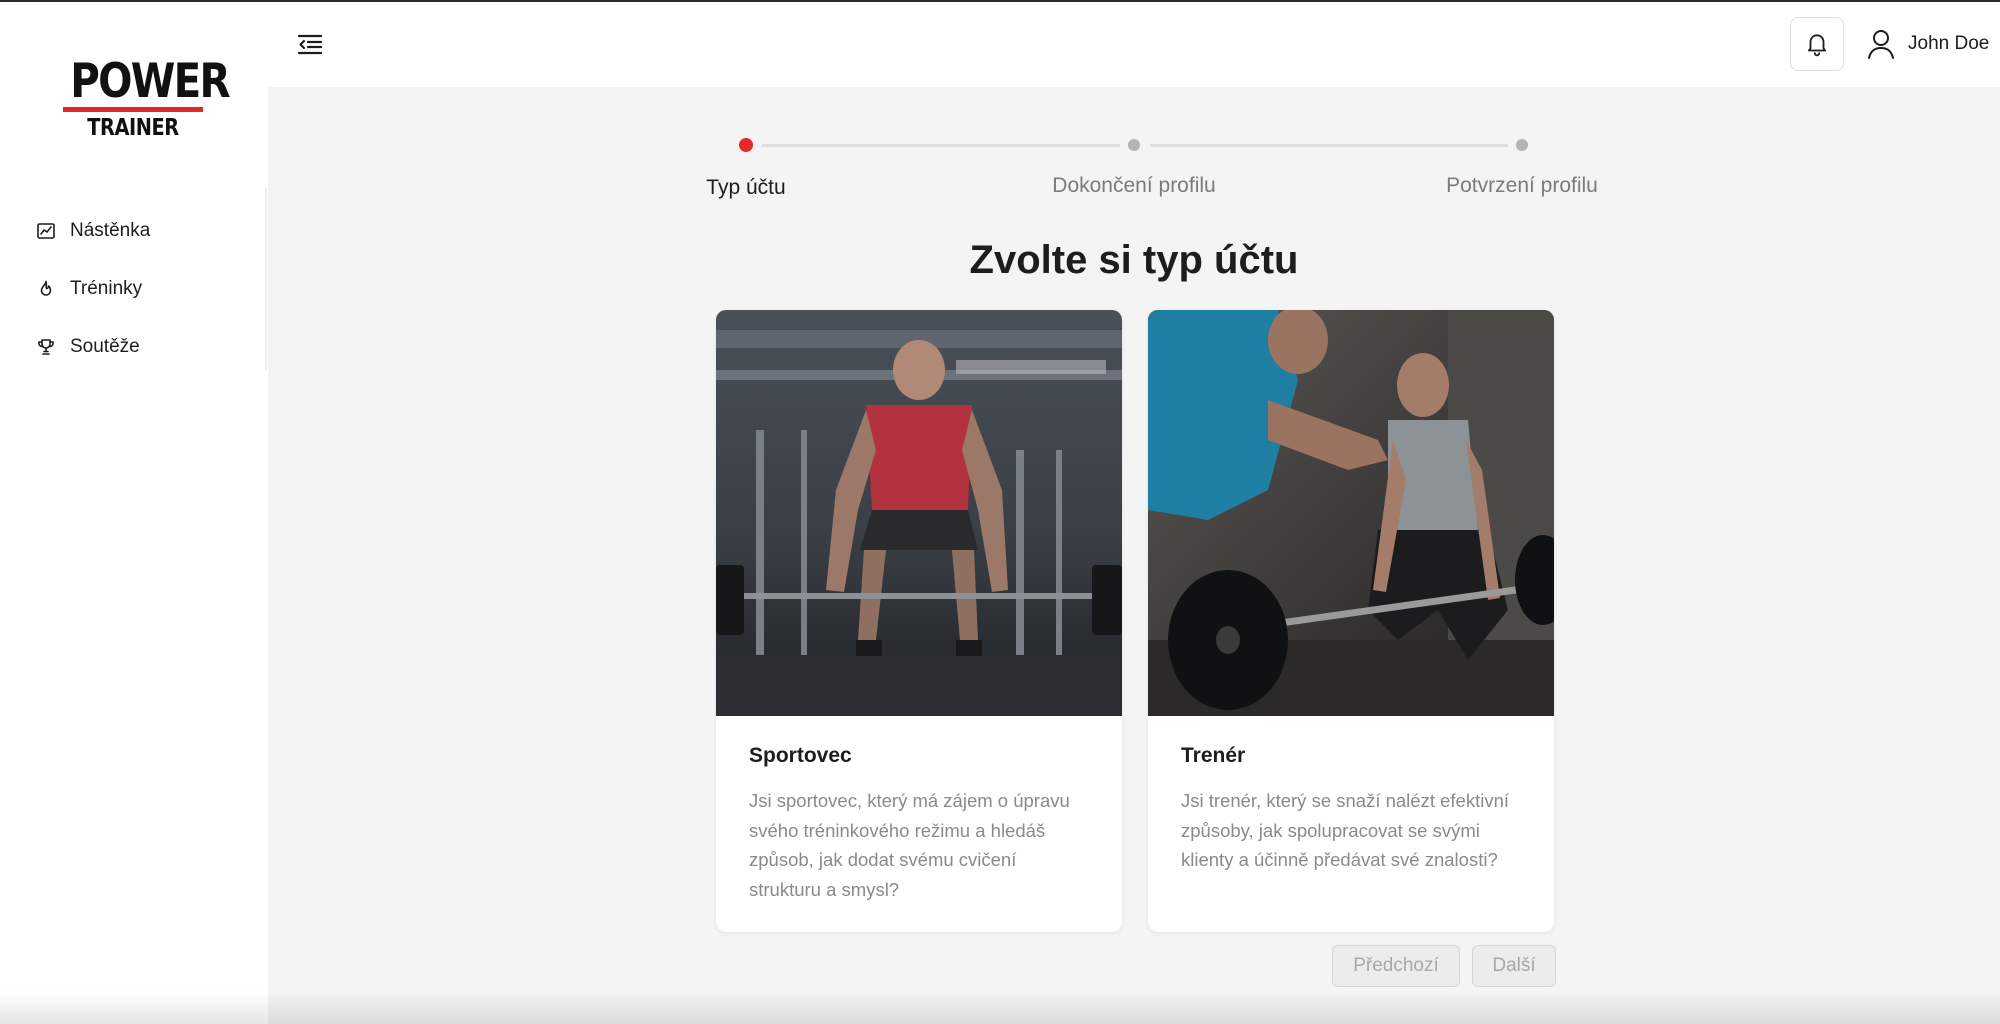 This screenshot has width=2000, height=1024. Describe the element at coordinates (46, 347) in the screenshot. I see `trophy-icon` at that location.